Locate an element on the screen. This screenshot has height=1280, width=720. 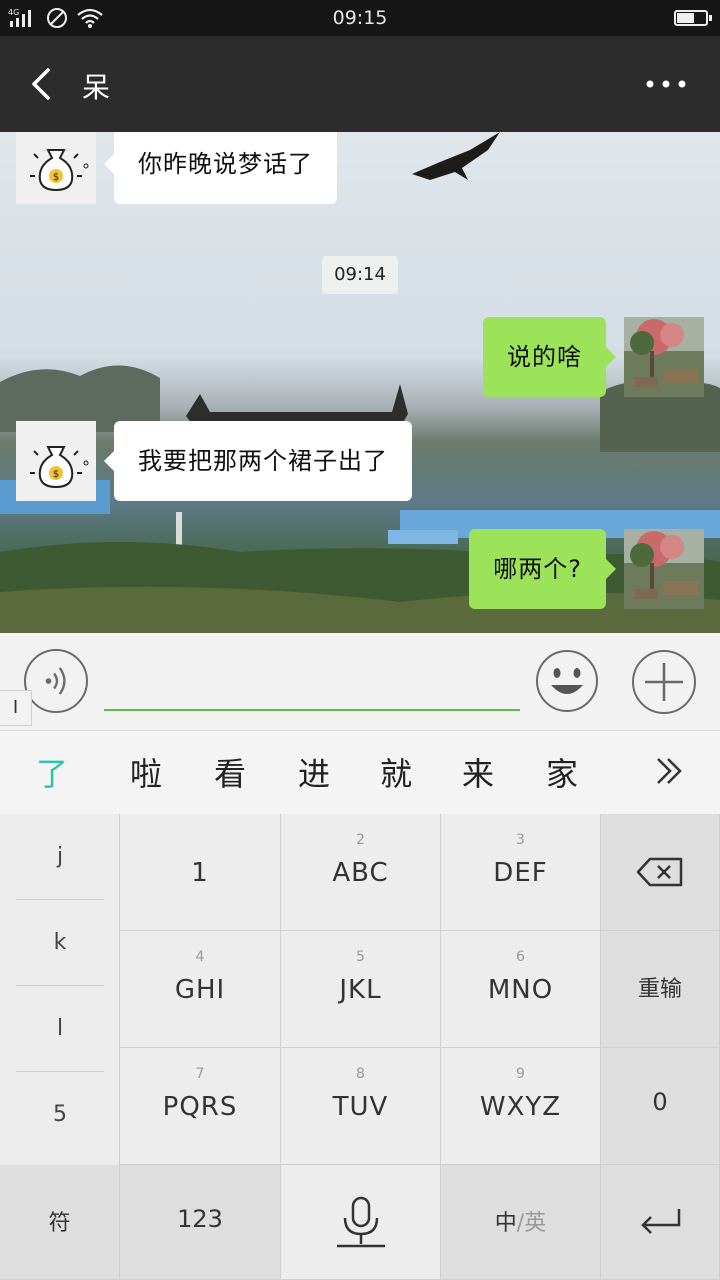
lang-en: 英 is located at coordinates (535, 1223).